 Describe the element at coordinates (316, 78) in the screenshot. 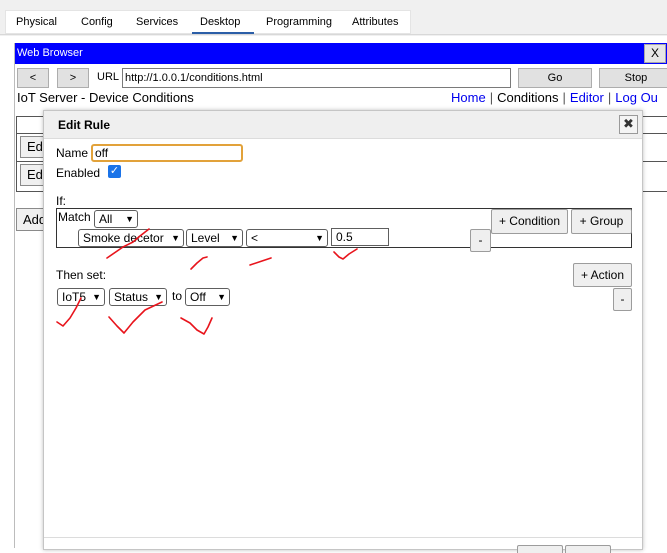

I see `url-input: http://1.0.0.1/conditions.html` at that location.